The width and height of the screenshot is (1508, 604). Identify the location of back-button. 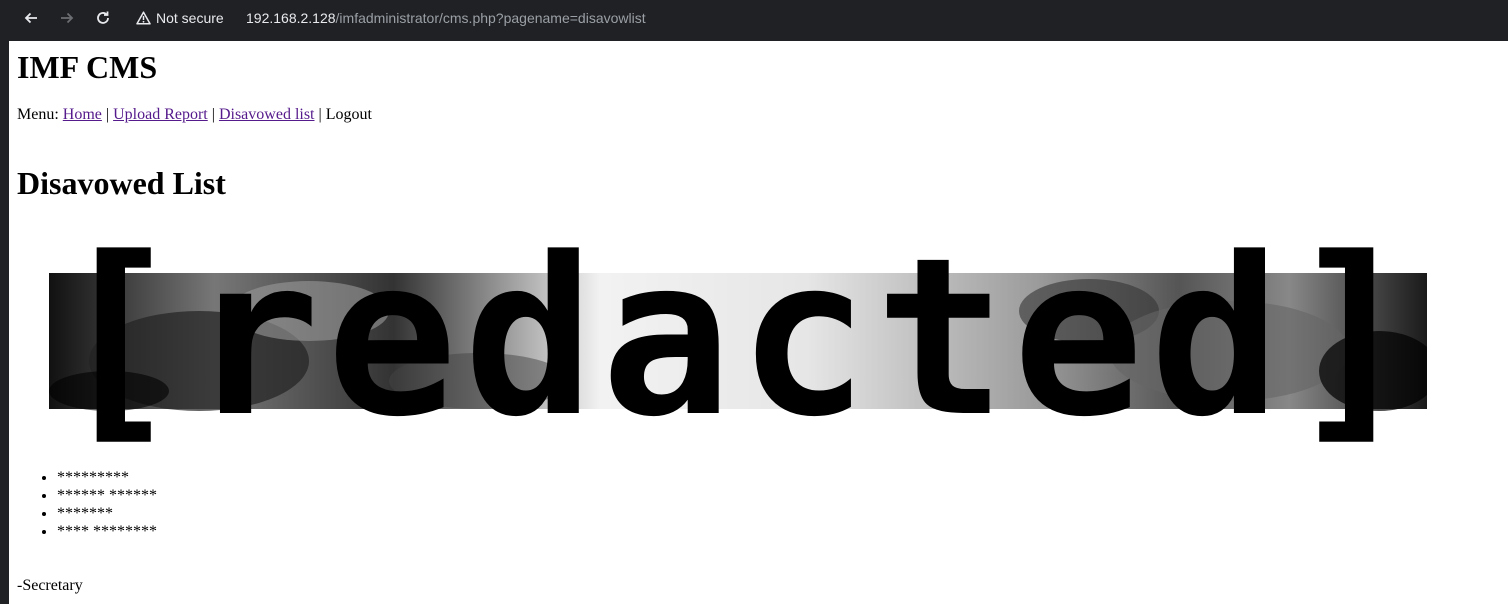
(31, 18).